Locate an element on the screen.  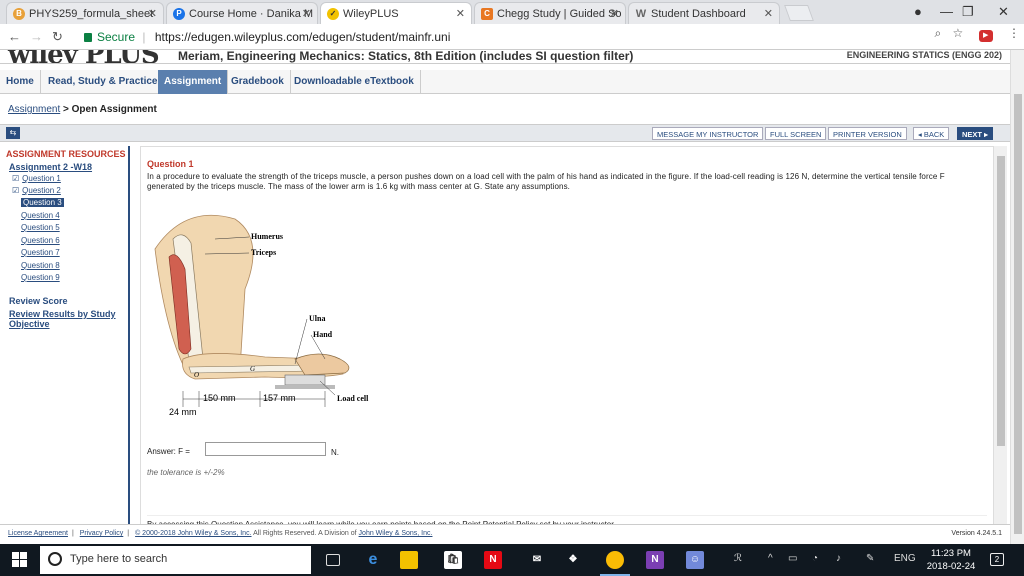
profile-icon: ● is located at coordinates (918, 11).